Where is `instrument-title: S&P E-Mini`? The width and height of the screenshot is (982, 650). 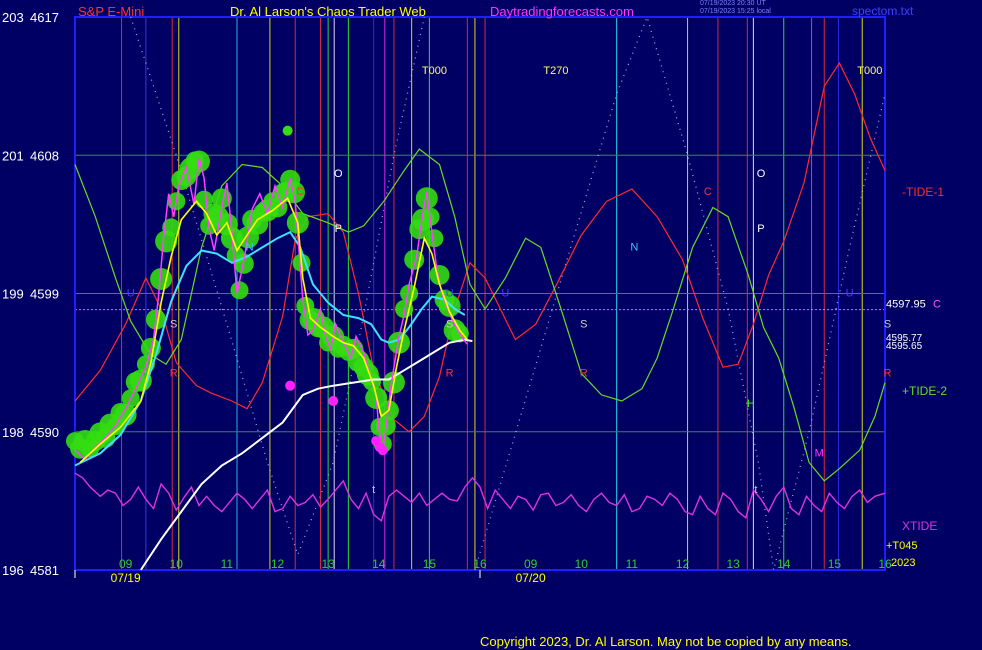
instrument-title: S&P E-Mini is located at coordinates (111, 11).